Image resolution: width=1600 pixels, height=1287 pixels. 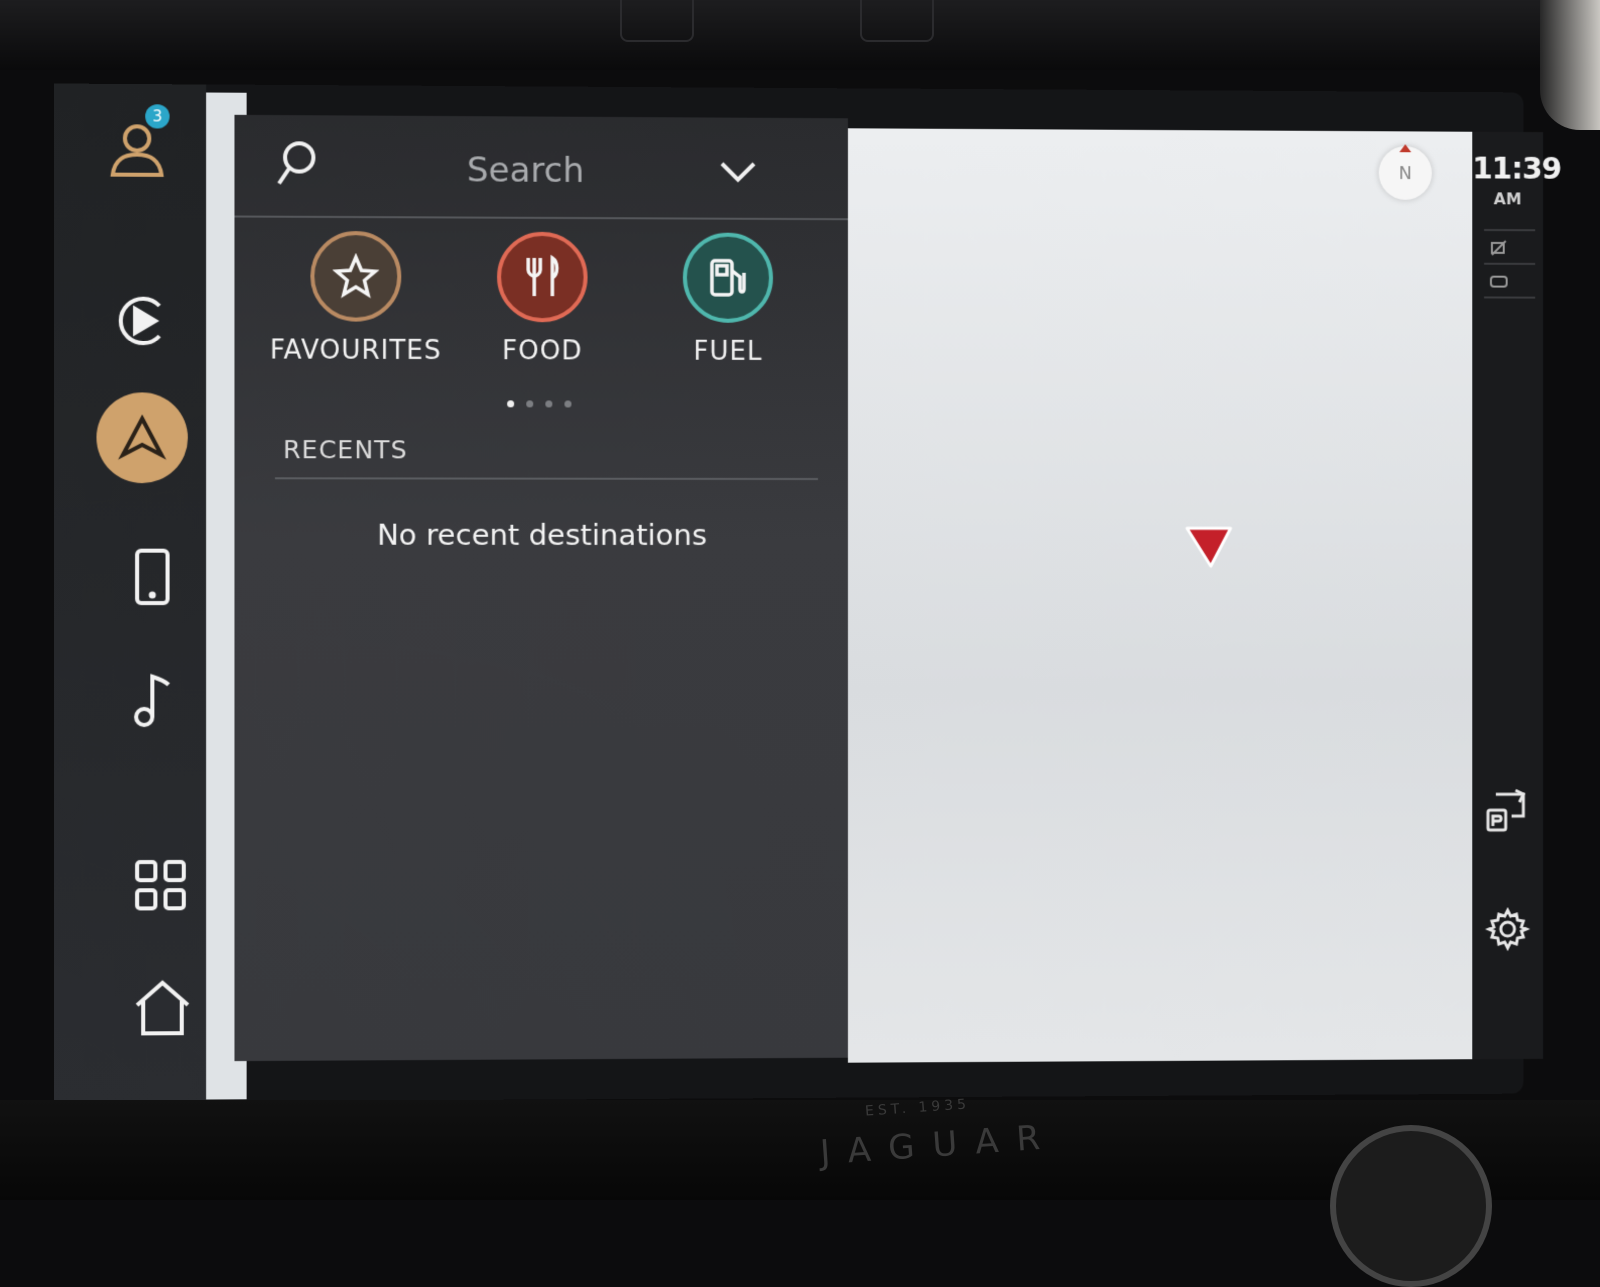 What do you see at coordinates (539, 404) in the screenshot?
I see `page-indicator` at bounding box center [539, 404].